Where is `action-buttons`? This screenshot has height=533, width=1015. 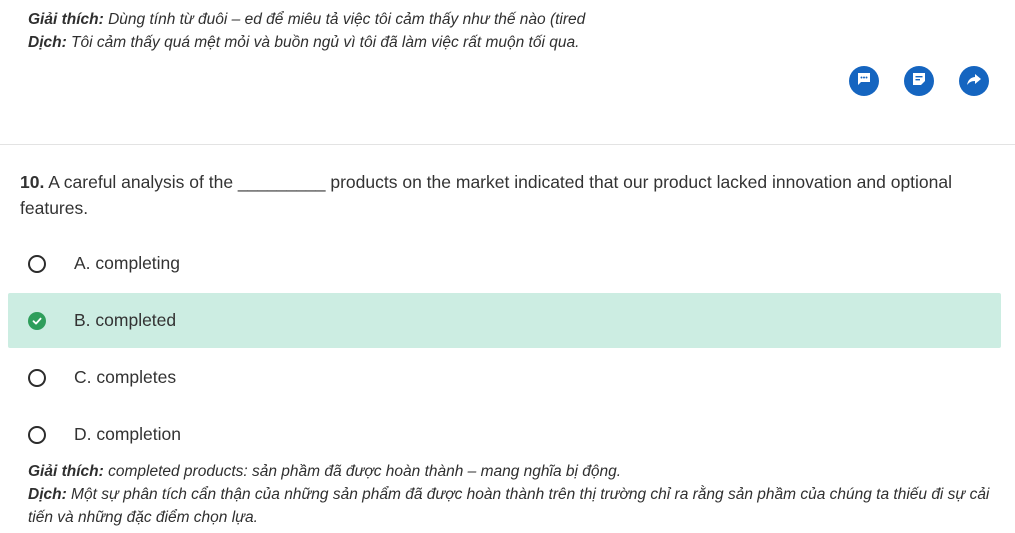
action-buttons is located at coordinates (919, 81).